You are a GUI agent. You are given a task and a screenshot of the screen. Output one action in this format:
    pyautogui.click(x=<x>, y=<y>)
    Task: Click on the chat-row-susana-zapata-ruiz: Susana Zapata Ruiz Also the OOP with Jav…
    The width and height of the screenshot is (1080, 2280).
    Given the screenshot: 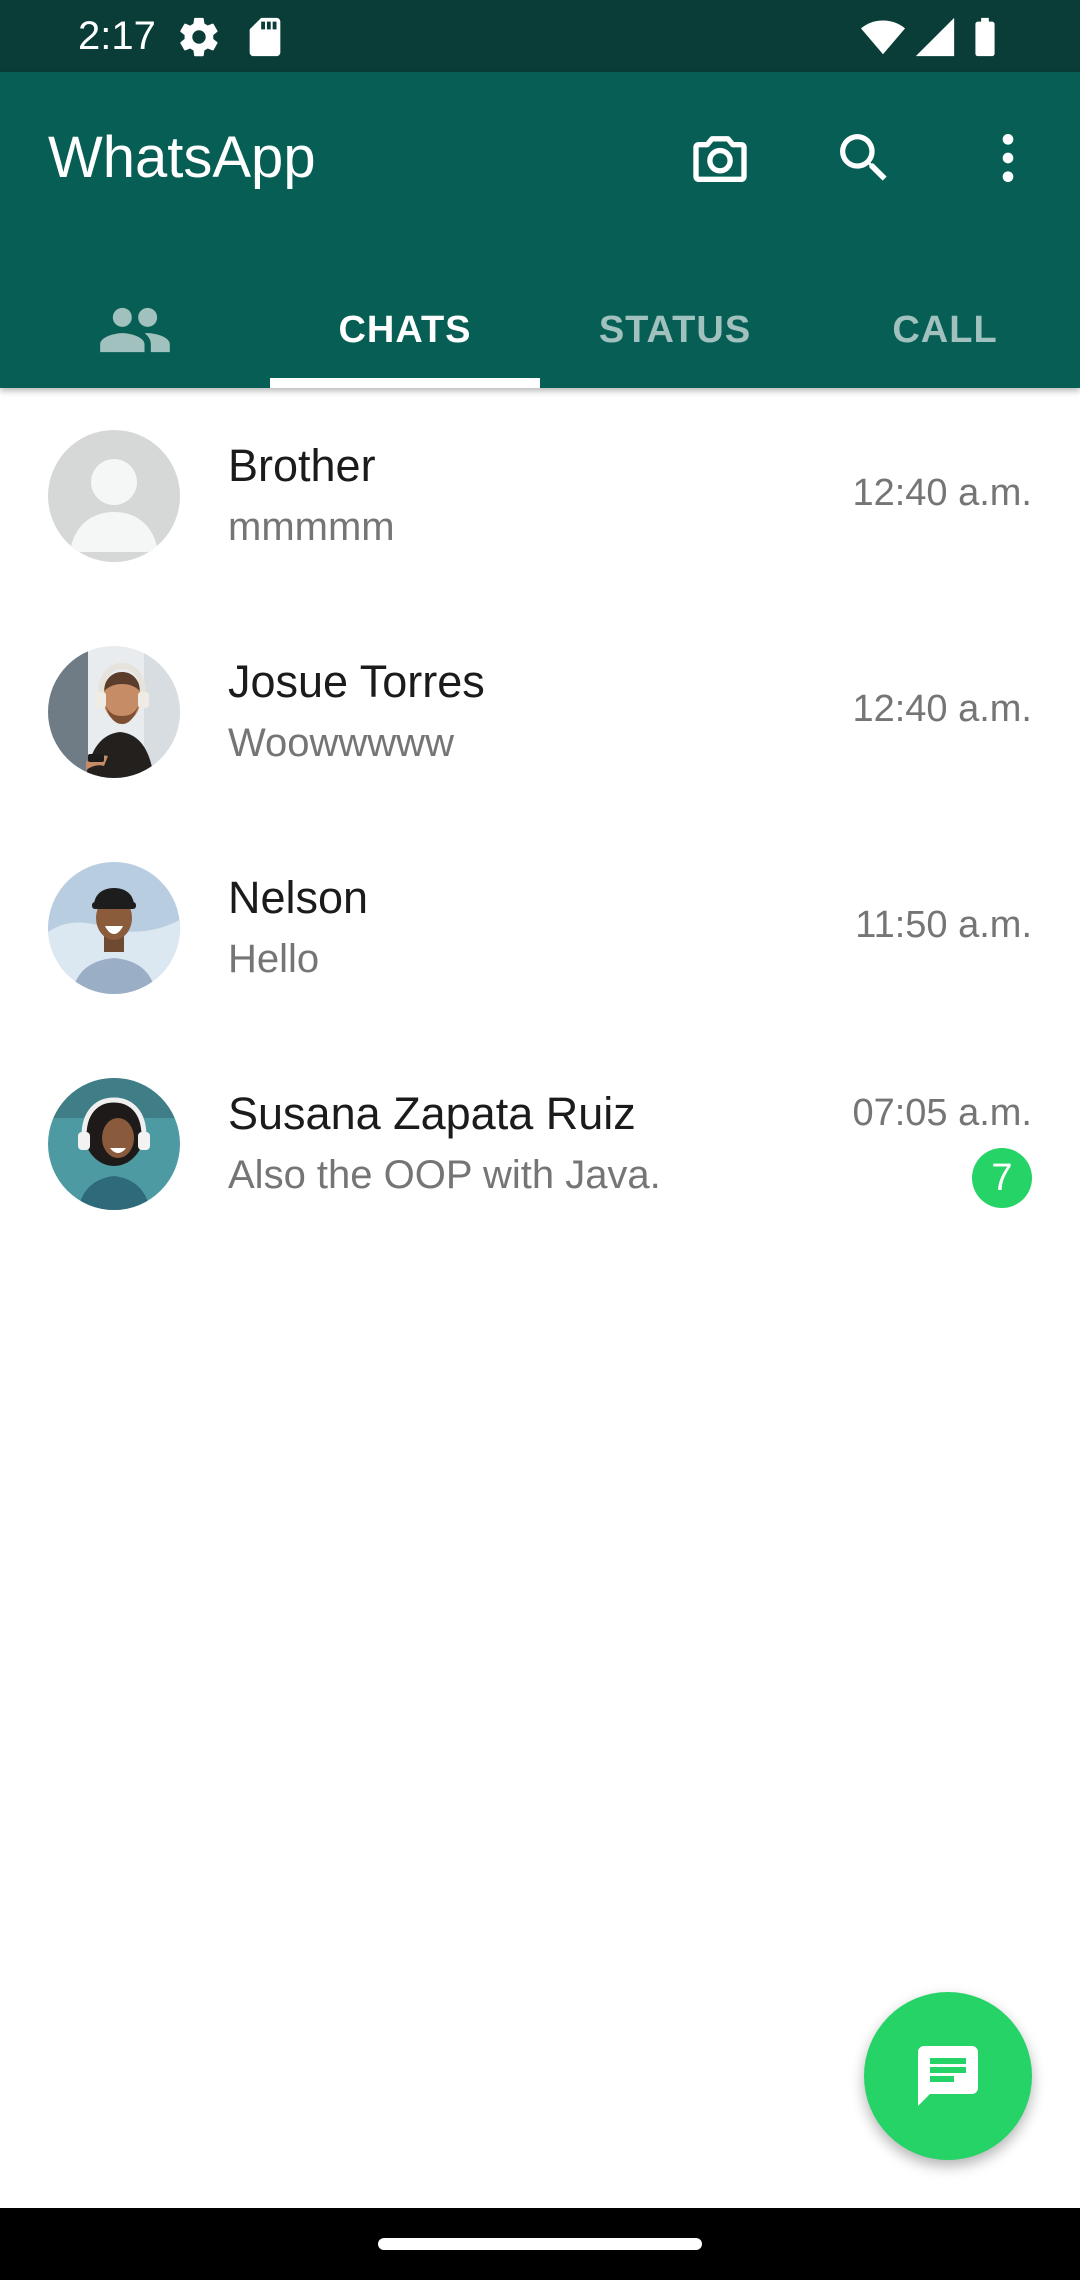 What is the action you would take?
    pyautogui.click(x=540, y=1144)
    